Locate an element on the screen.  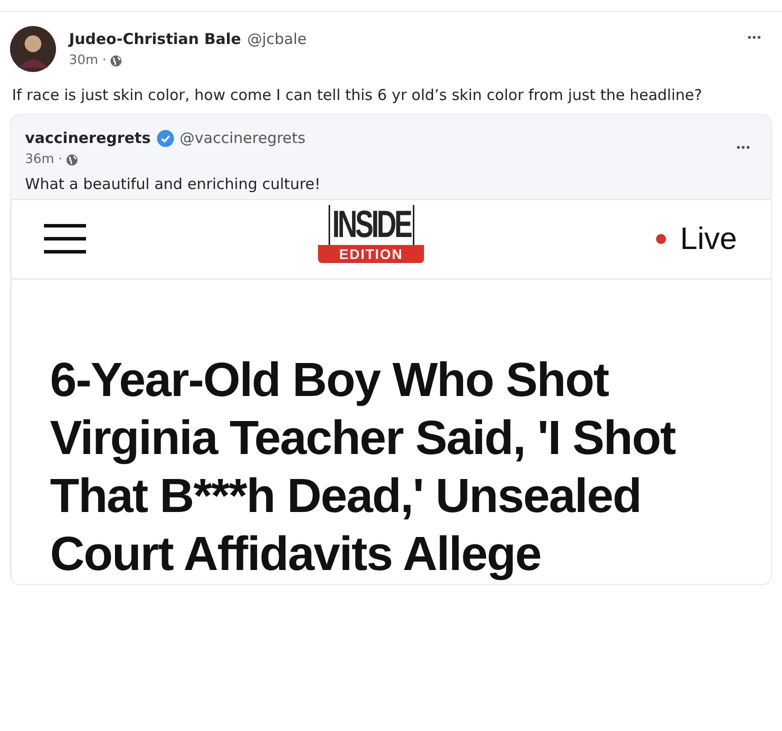
avatar is located at coordinates (33, 49).